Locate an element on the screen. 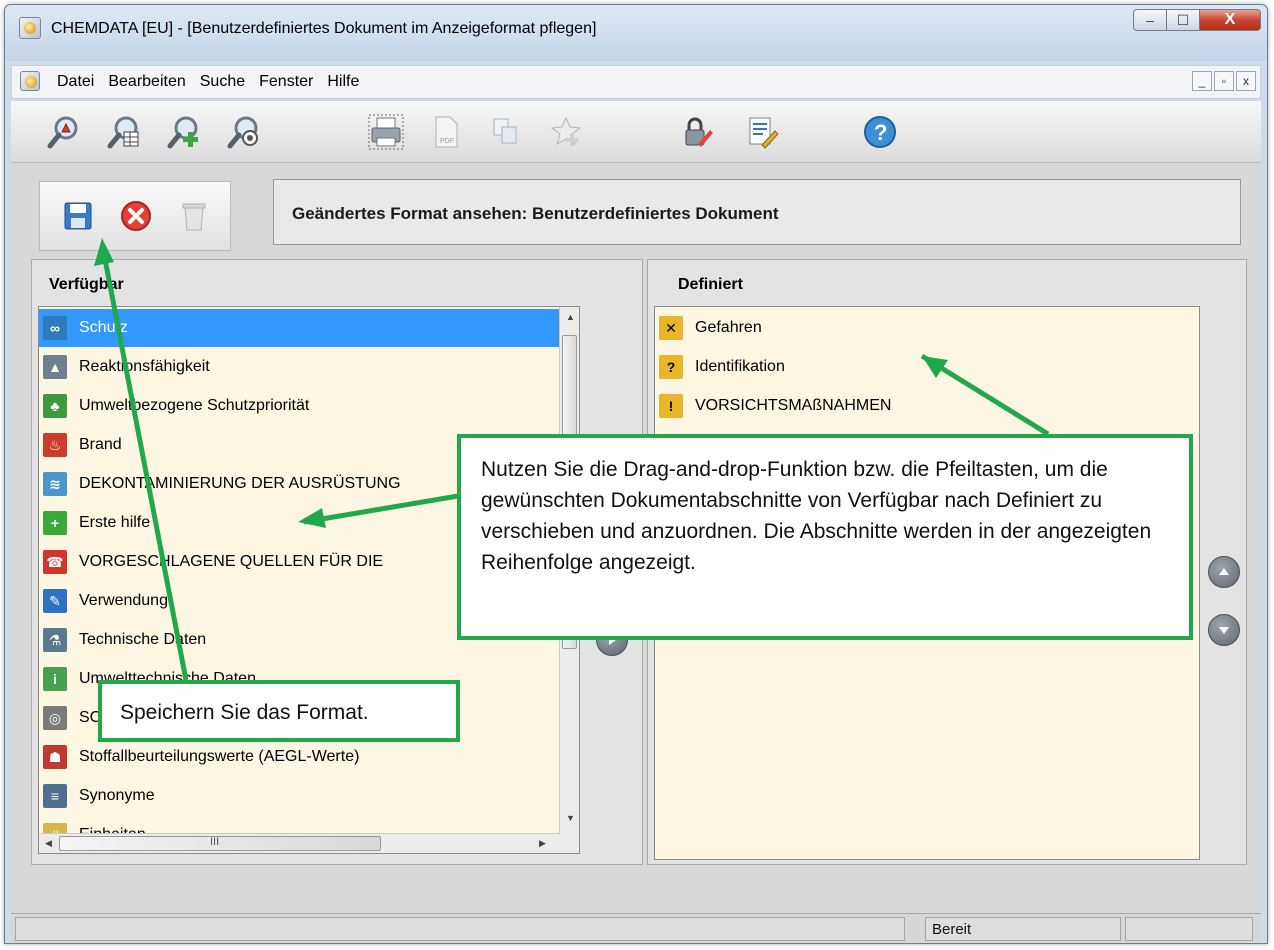  list-item: ? Identifikation is located at coordinates (927, 367).